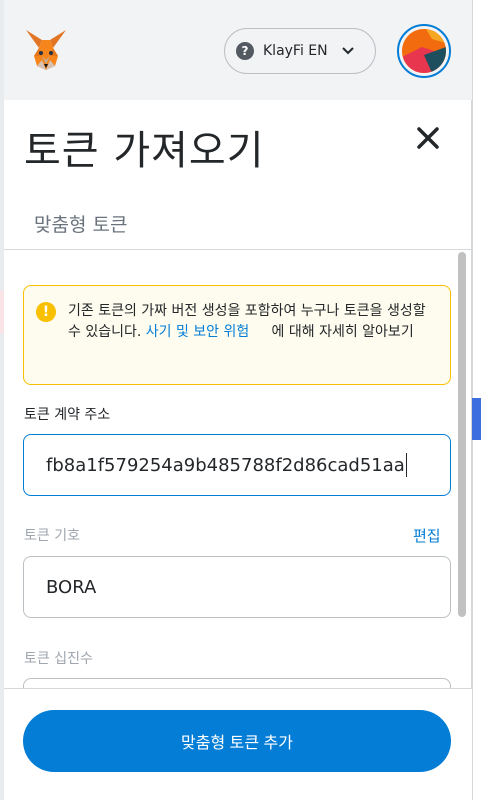  What do you see at coordinates (237, 741) in the screenshot?
I see `add-custom-token-button: 맞춤형 토큰 추가` at bounding box center [237, 741].